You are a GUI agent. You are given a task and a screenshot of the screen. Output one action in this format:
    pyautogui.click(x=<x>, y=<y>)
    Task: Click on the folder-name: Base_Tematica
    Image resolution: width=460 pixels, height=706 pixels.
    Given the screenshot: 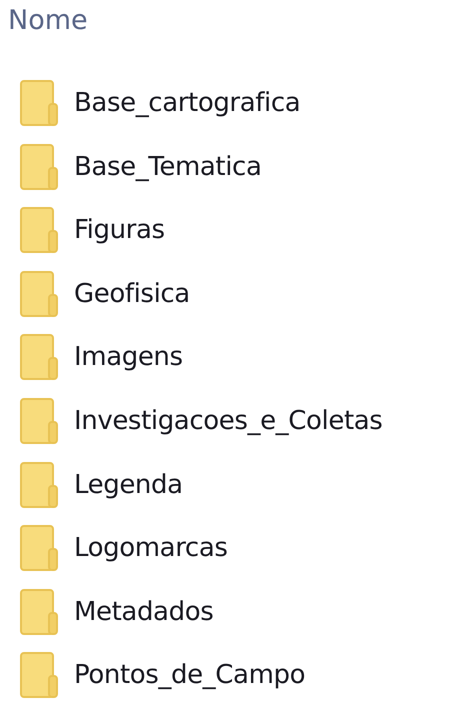 What is the action you would take?
    pyautogui.click(x=168, y=167)
    